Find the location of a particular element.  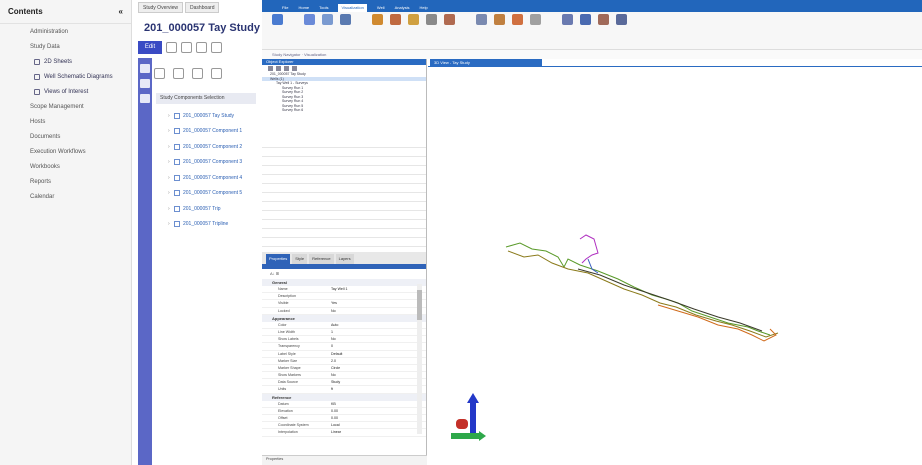

nav-item: Execution Workflows is located at coordinates (65, 151).